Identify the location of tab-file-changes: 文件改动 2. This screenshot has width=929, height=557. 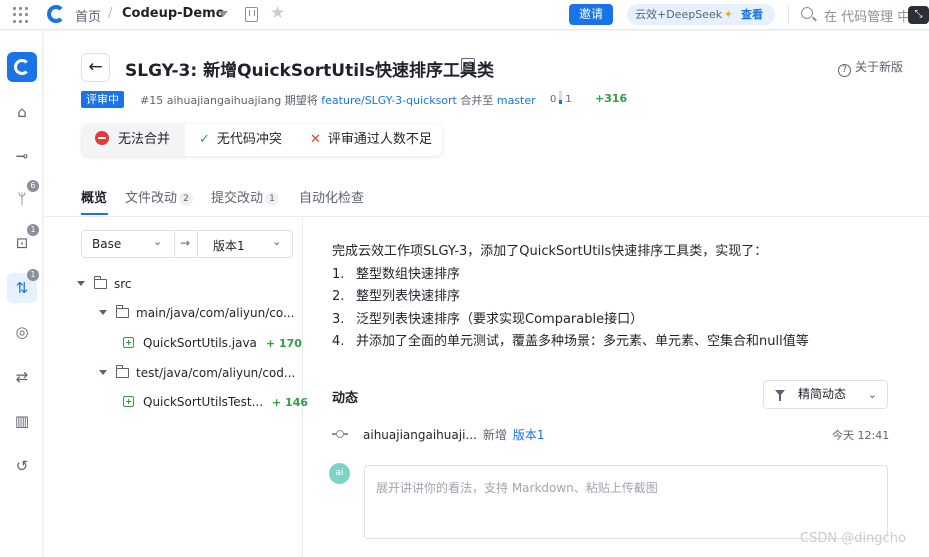
(159, 196).